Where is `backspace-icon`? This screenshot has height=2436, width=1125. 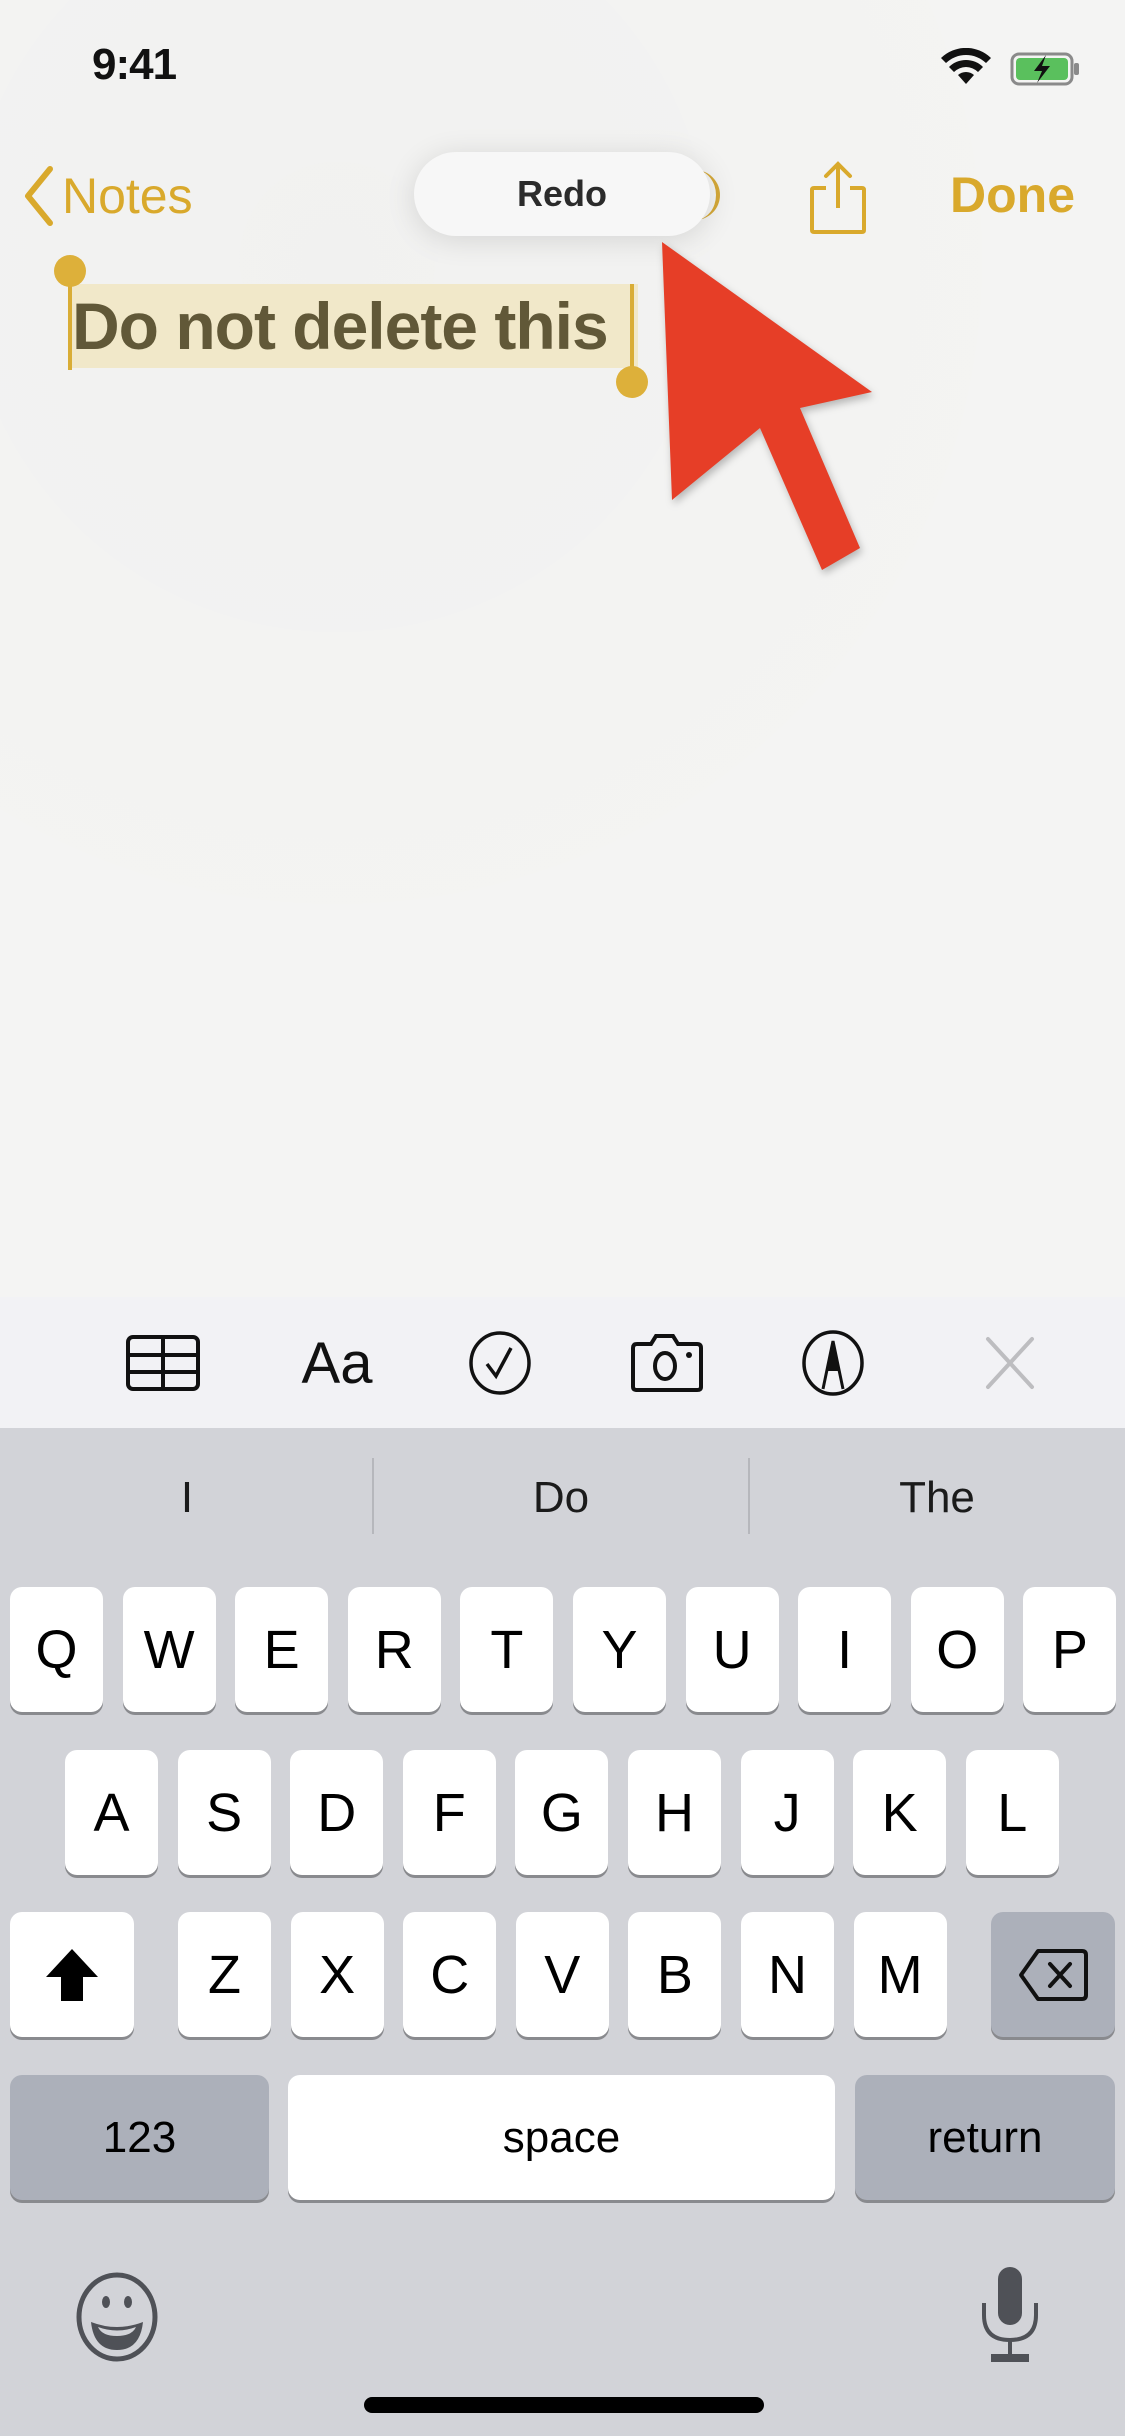 backspace-icon is located at coordinates (1053, 1974).